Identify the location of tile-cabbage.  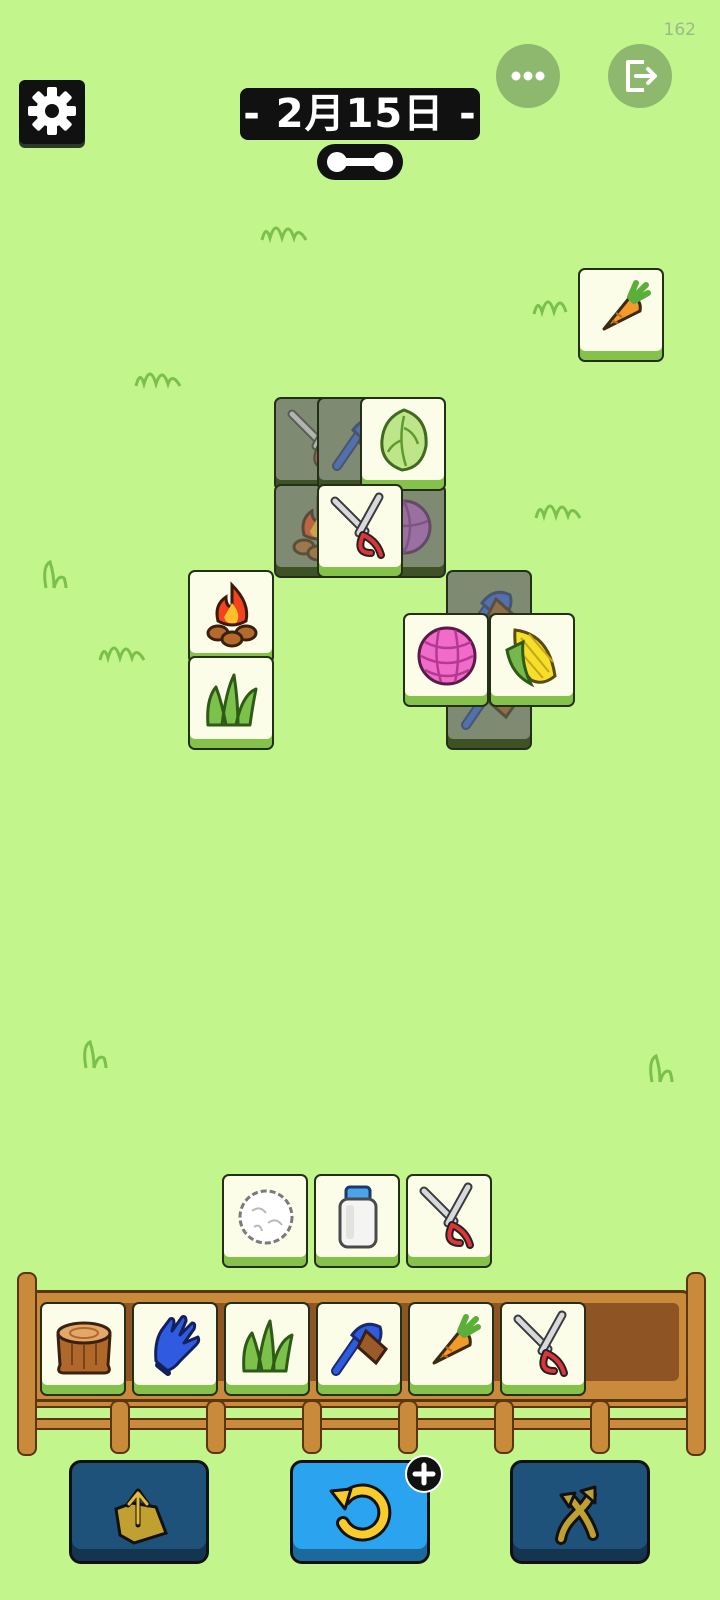
(403, 444).